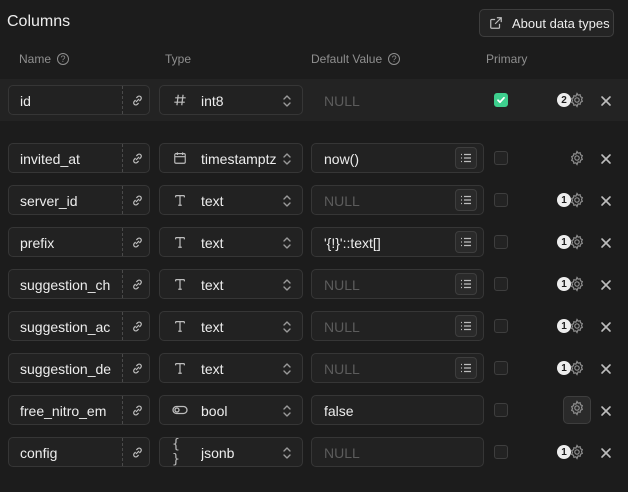 The image size is (628, 492). What do you see at coordinates (79, 452) in the screenshot?
I see `column-name-input: config` at bounding box center [79, 452].